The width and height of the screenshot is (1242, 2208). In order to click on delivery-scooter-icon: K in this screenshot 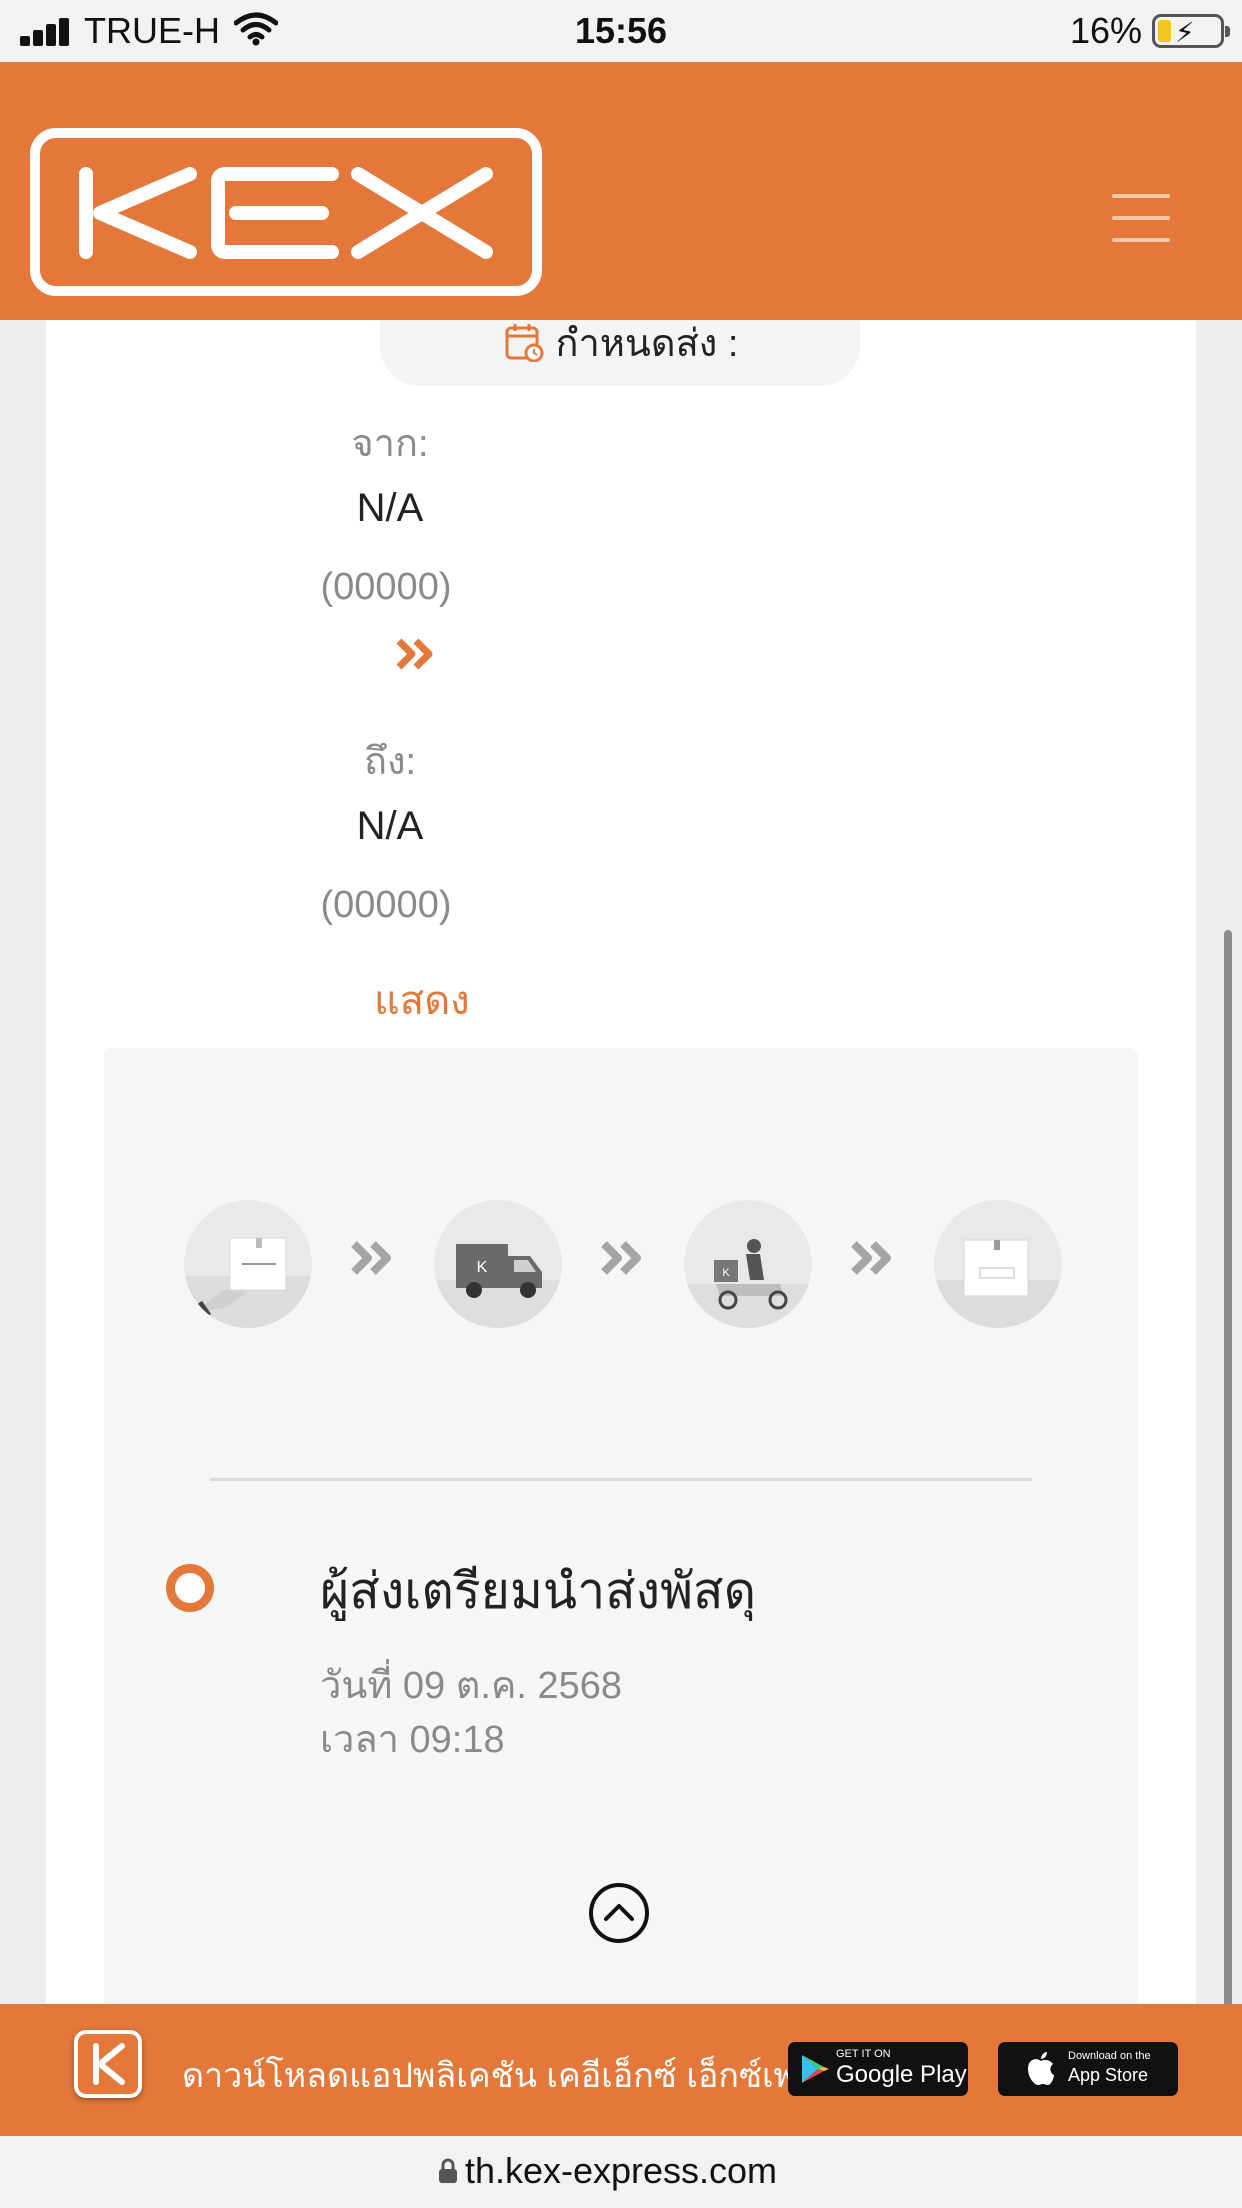, I will do `click(748, 1264)`.